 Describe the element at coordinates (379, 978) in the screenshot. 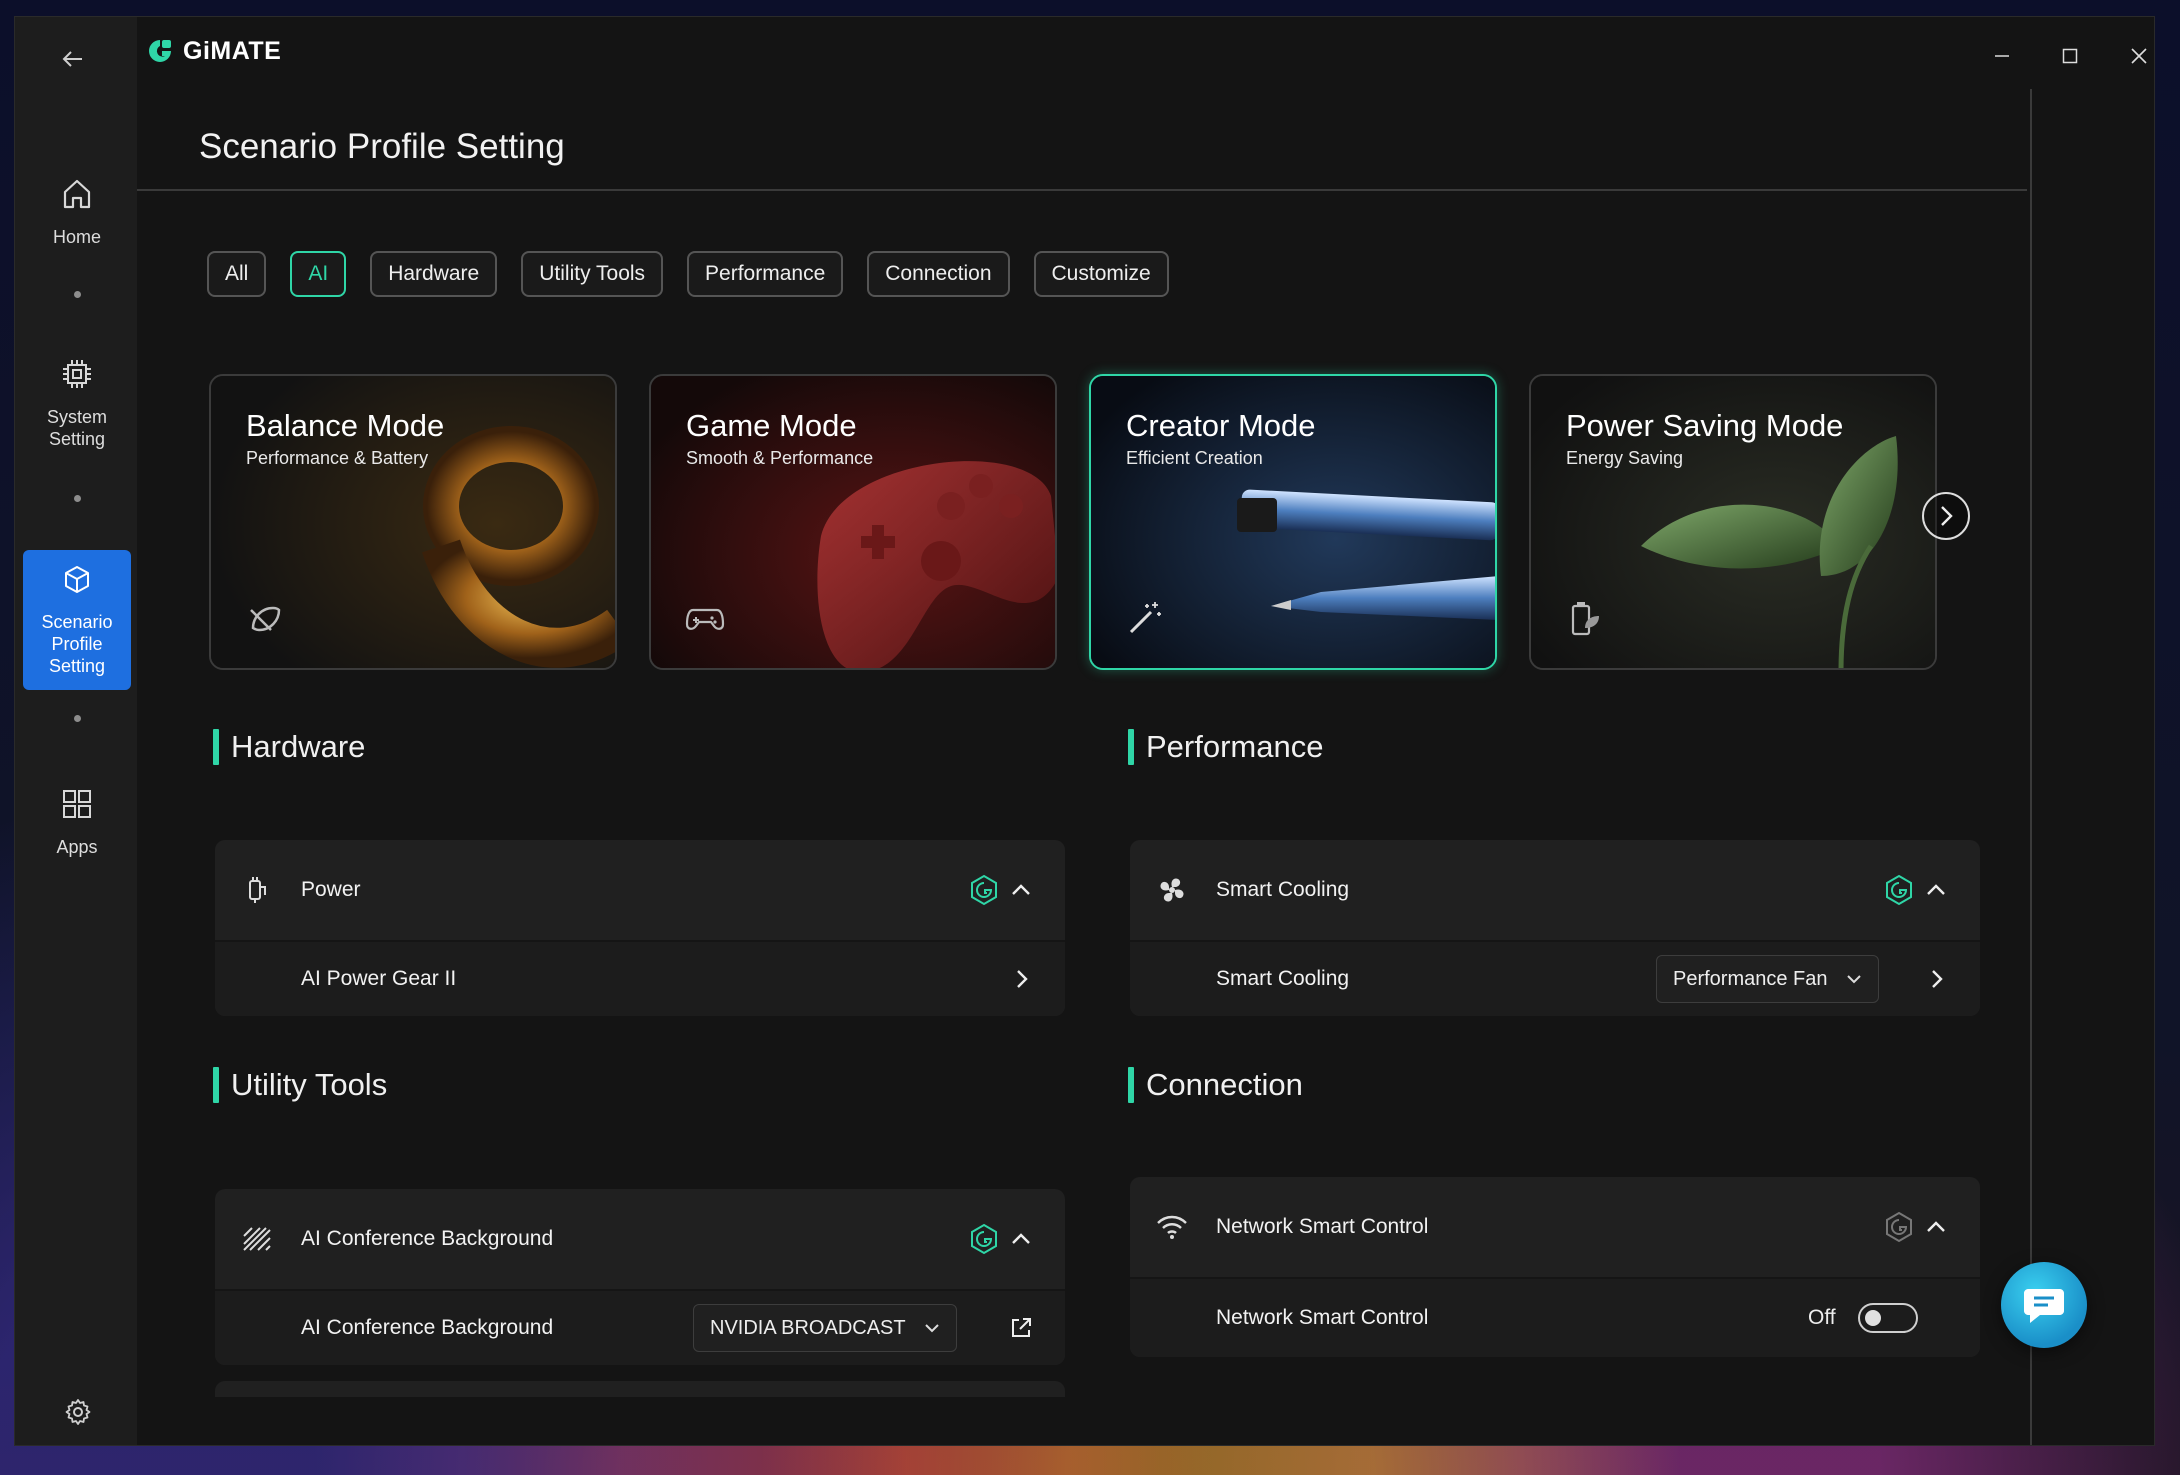

I see `row-label: AI Power Gear II` at that location.